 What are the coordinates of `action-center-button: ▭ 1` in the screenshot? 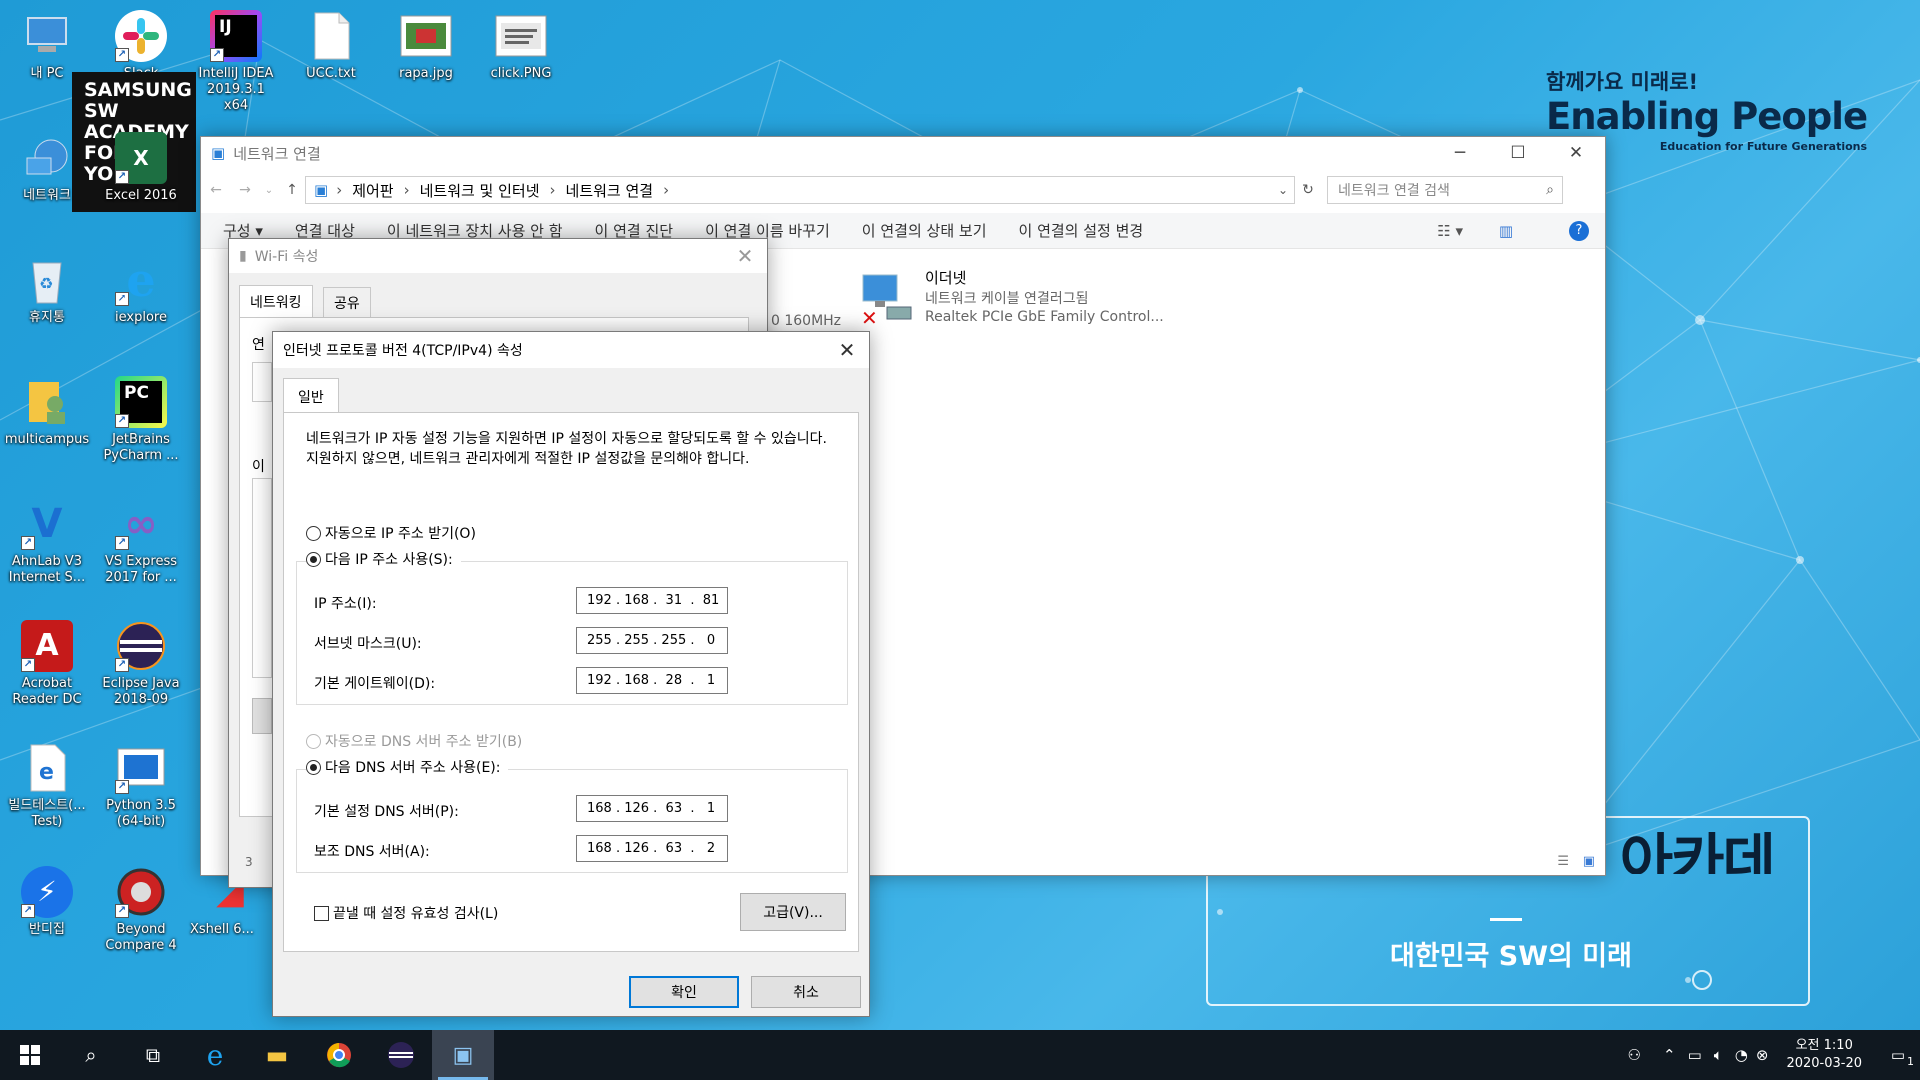 It's located at (1898, 1055).